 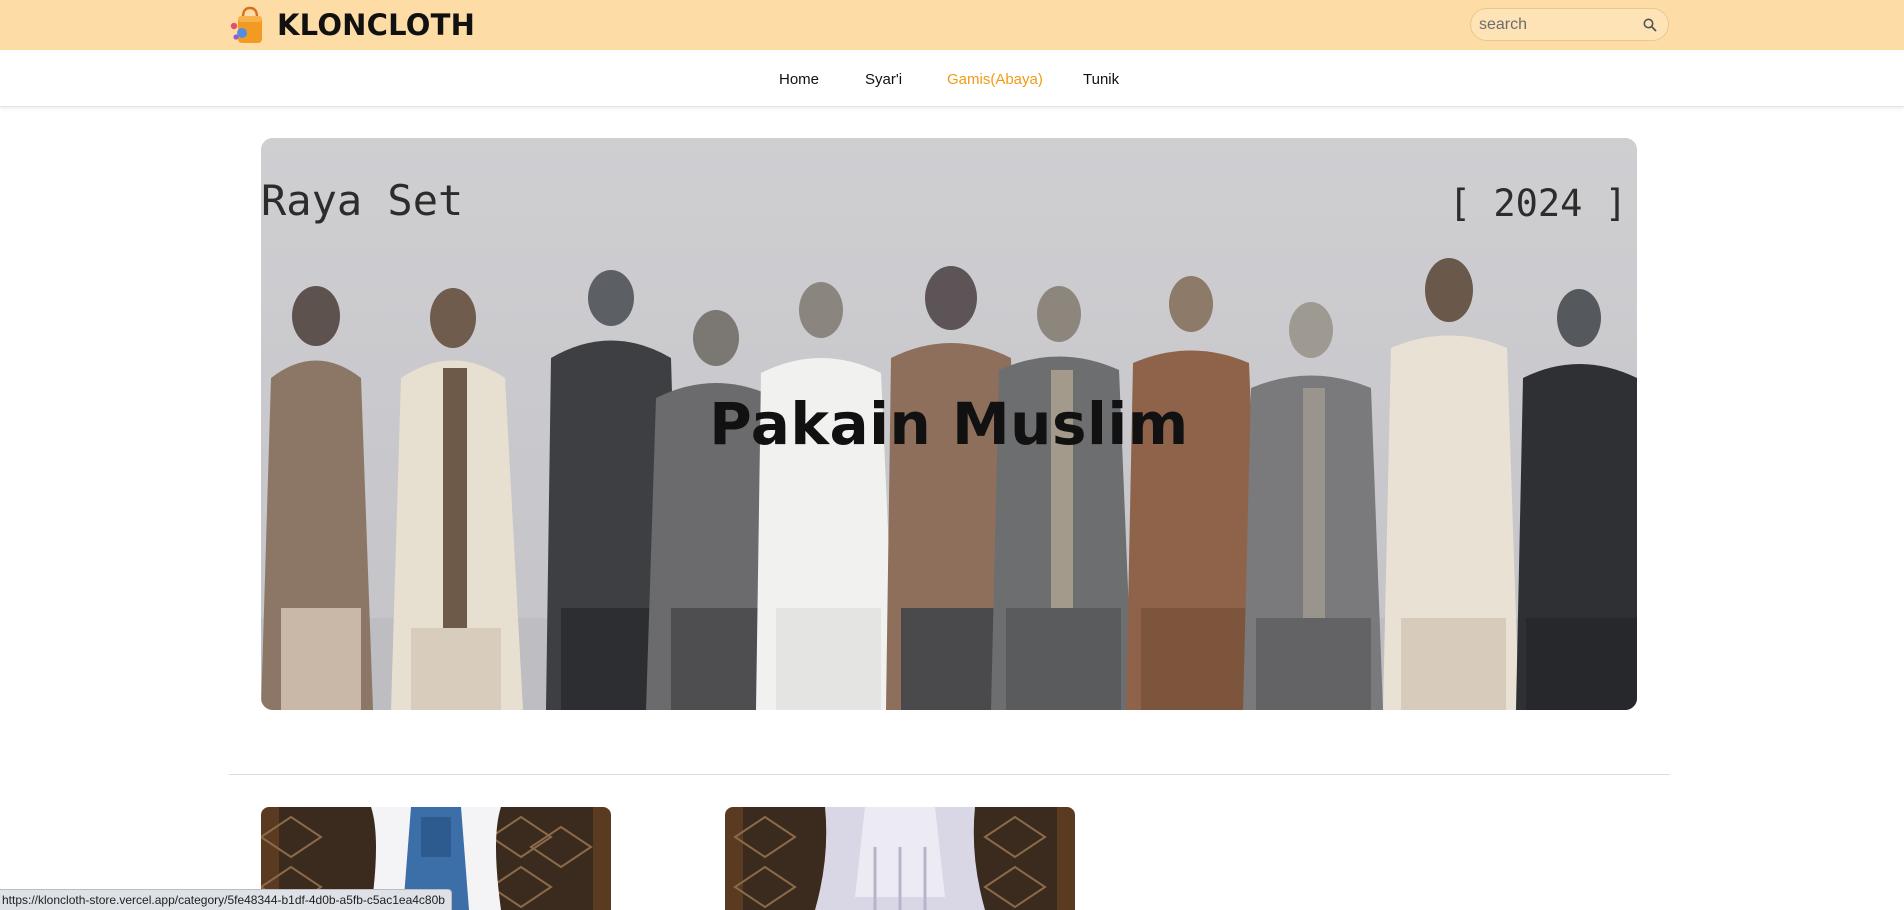 I want to click on nav-item-tunik: Tunik, so click(x=1101, y=79).